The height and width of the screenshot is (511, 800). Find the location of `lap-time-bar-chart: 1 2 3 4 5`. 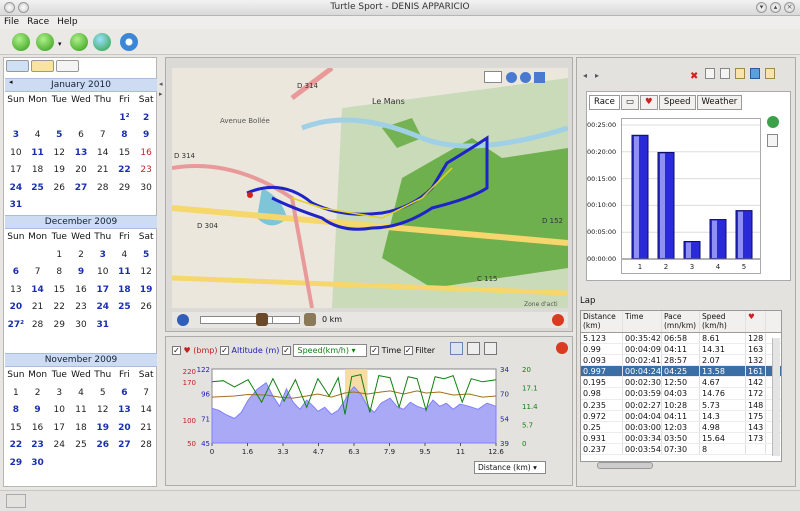

lap-time-bar-chart: 1 2 3 4 5 is located at coordinates (691, 196).